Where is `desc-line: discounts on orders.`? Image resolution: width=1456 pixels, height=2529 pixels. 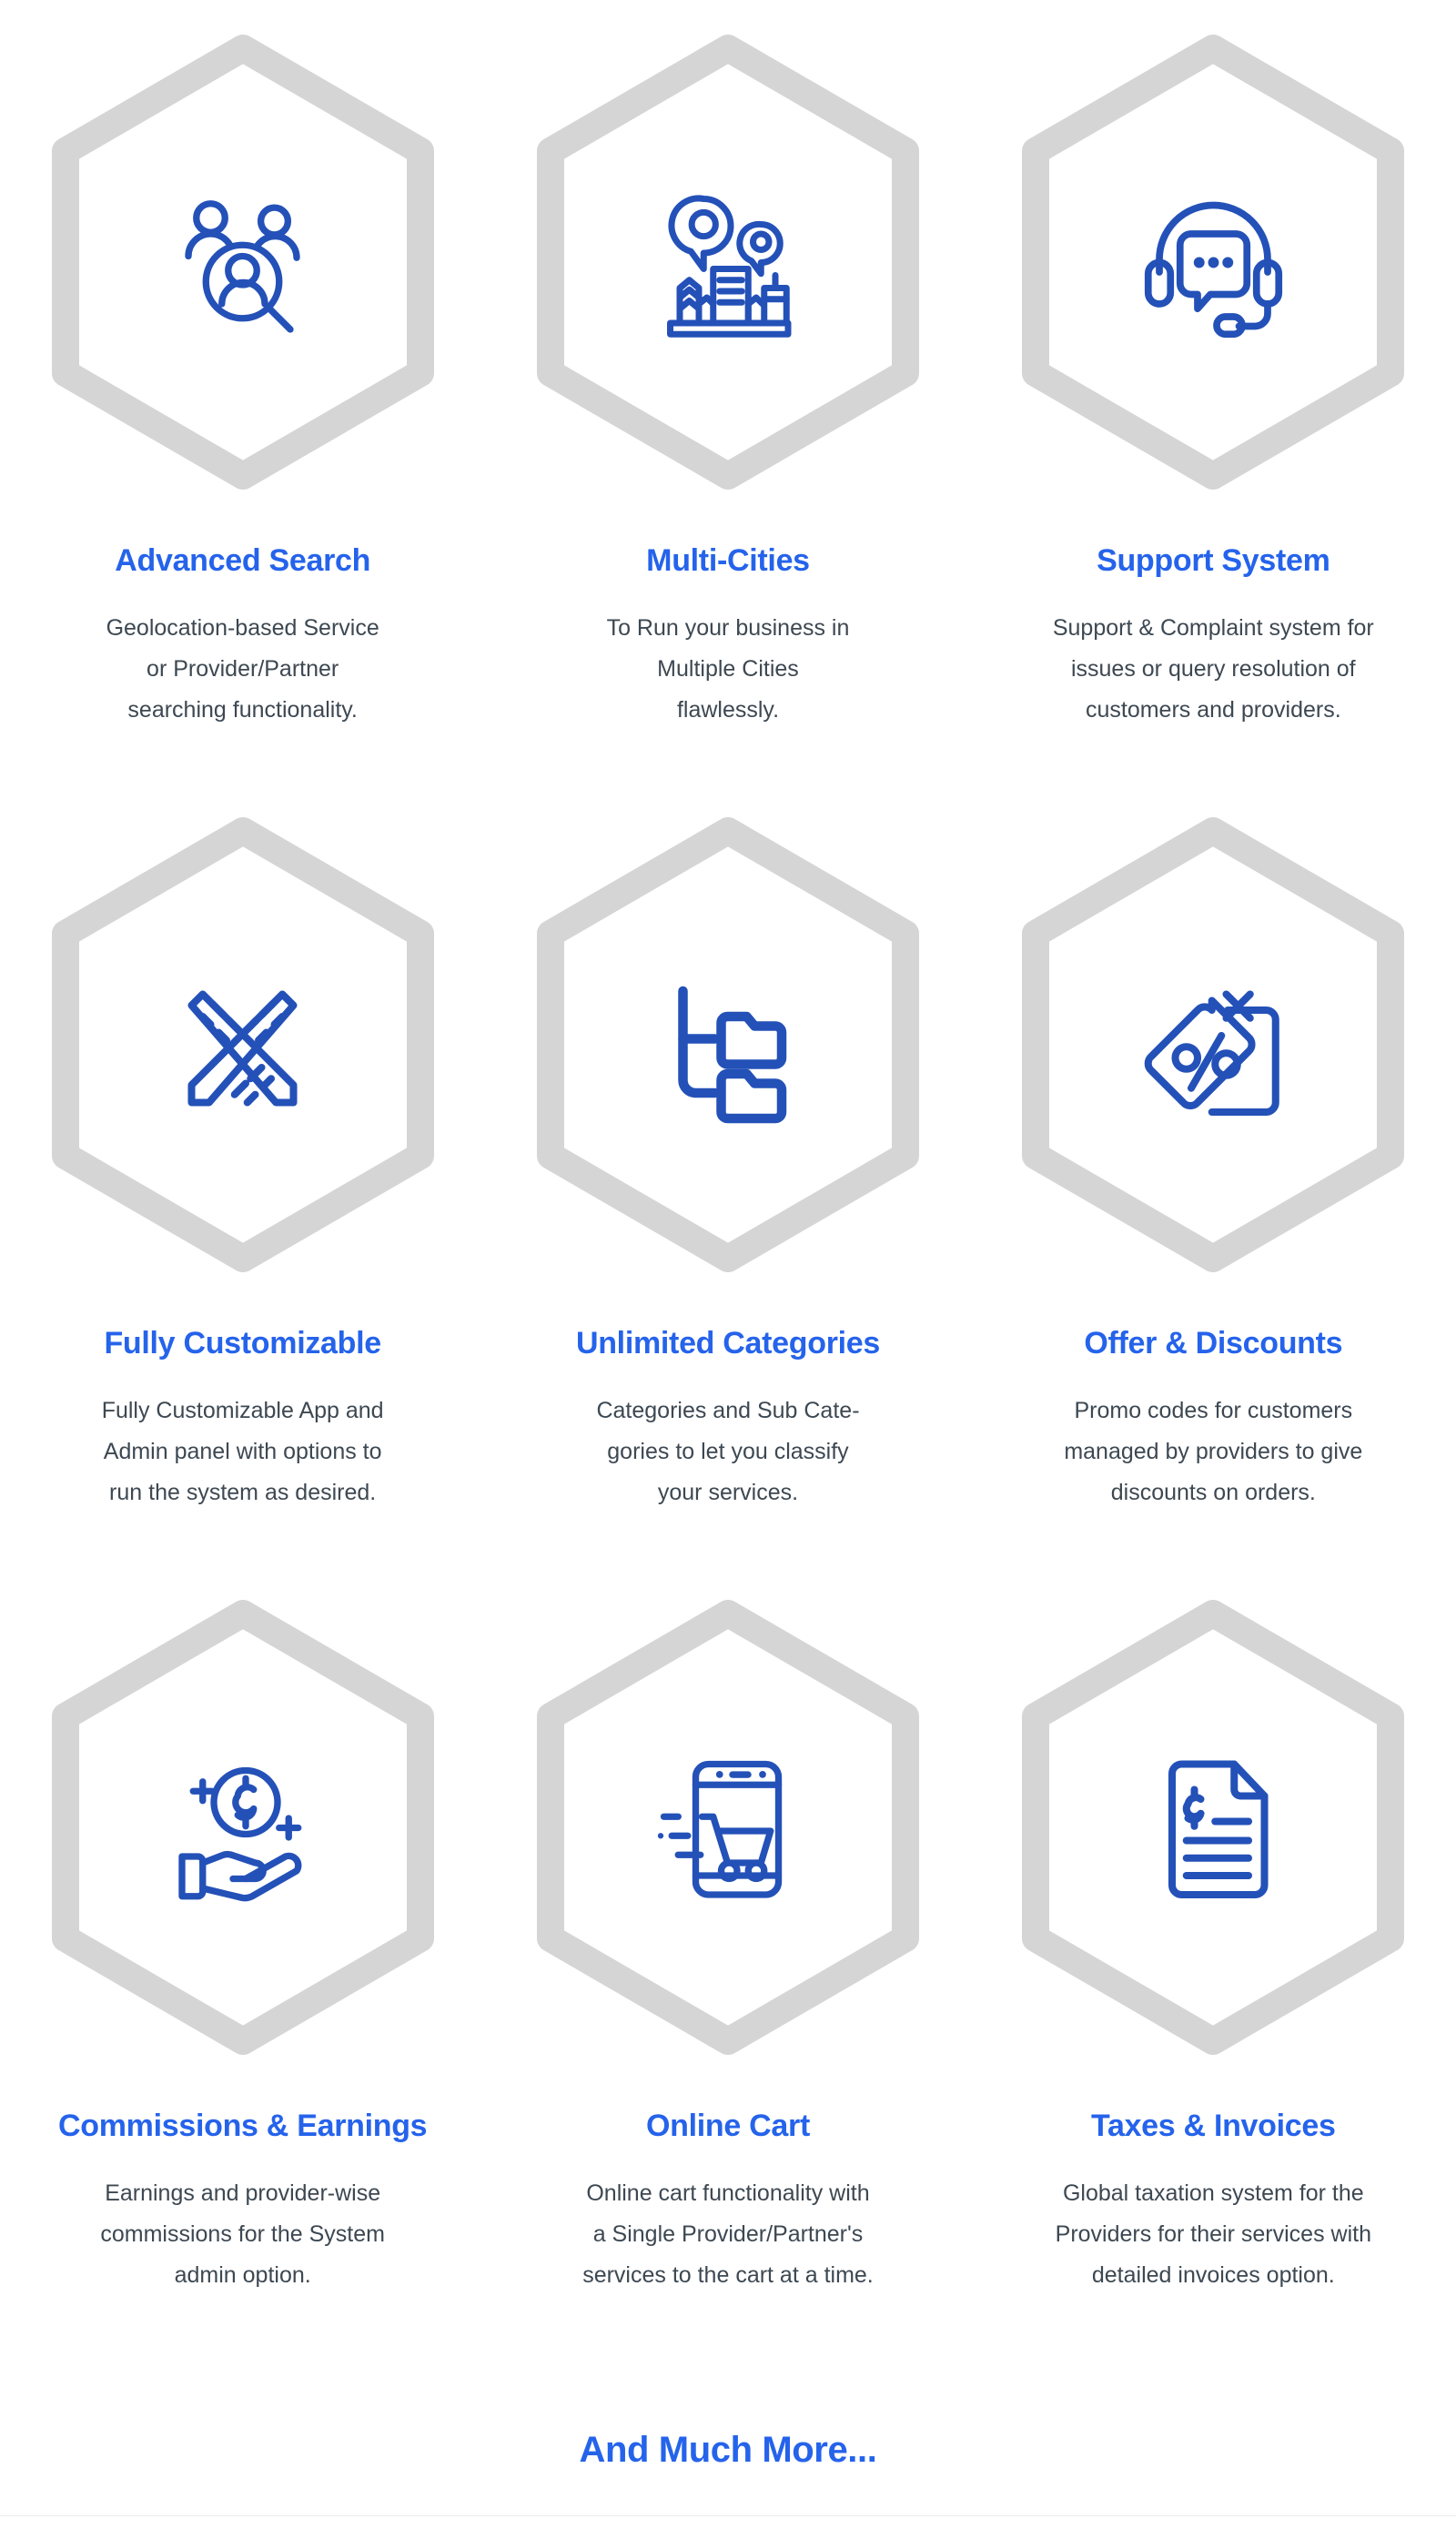 desc-line: discounts on orders. is located at coordinates (1213, 1492).